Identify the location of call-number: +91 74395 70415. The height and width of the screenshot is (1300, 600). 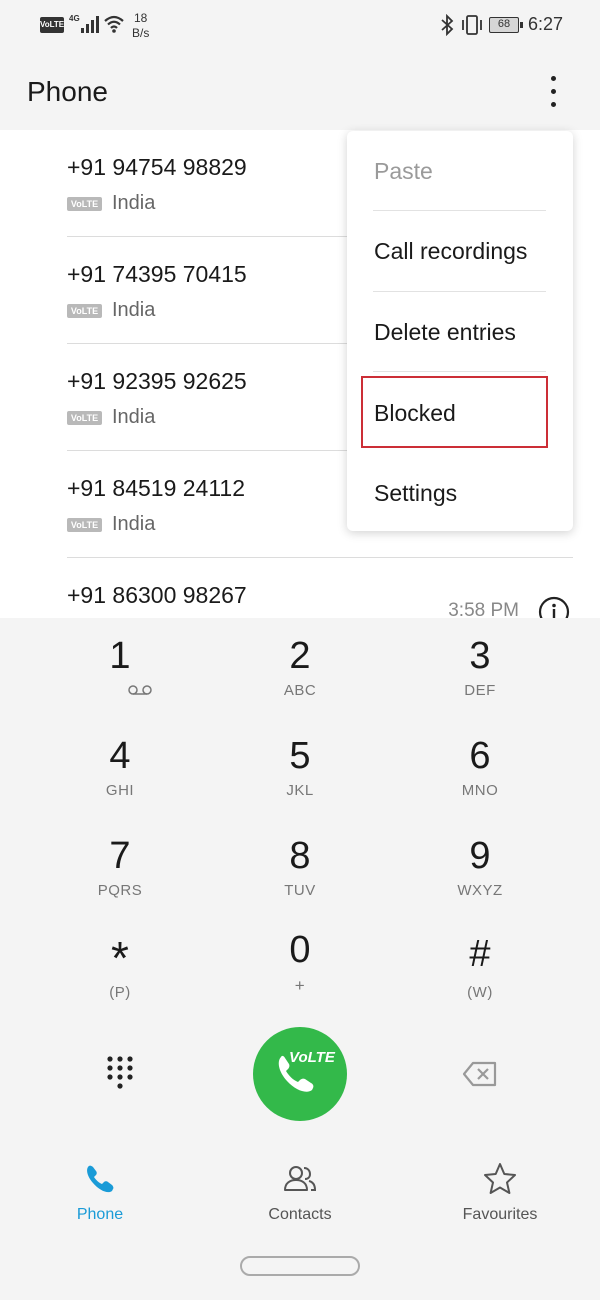
(157, 274).